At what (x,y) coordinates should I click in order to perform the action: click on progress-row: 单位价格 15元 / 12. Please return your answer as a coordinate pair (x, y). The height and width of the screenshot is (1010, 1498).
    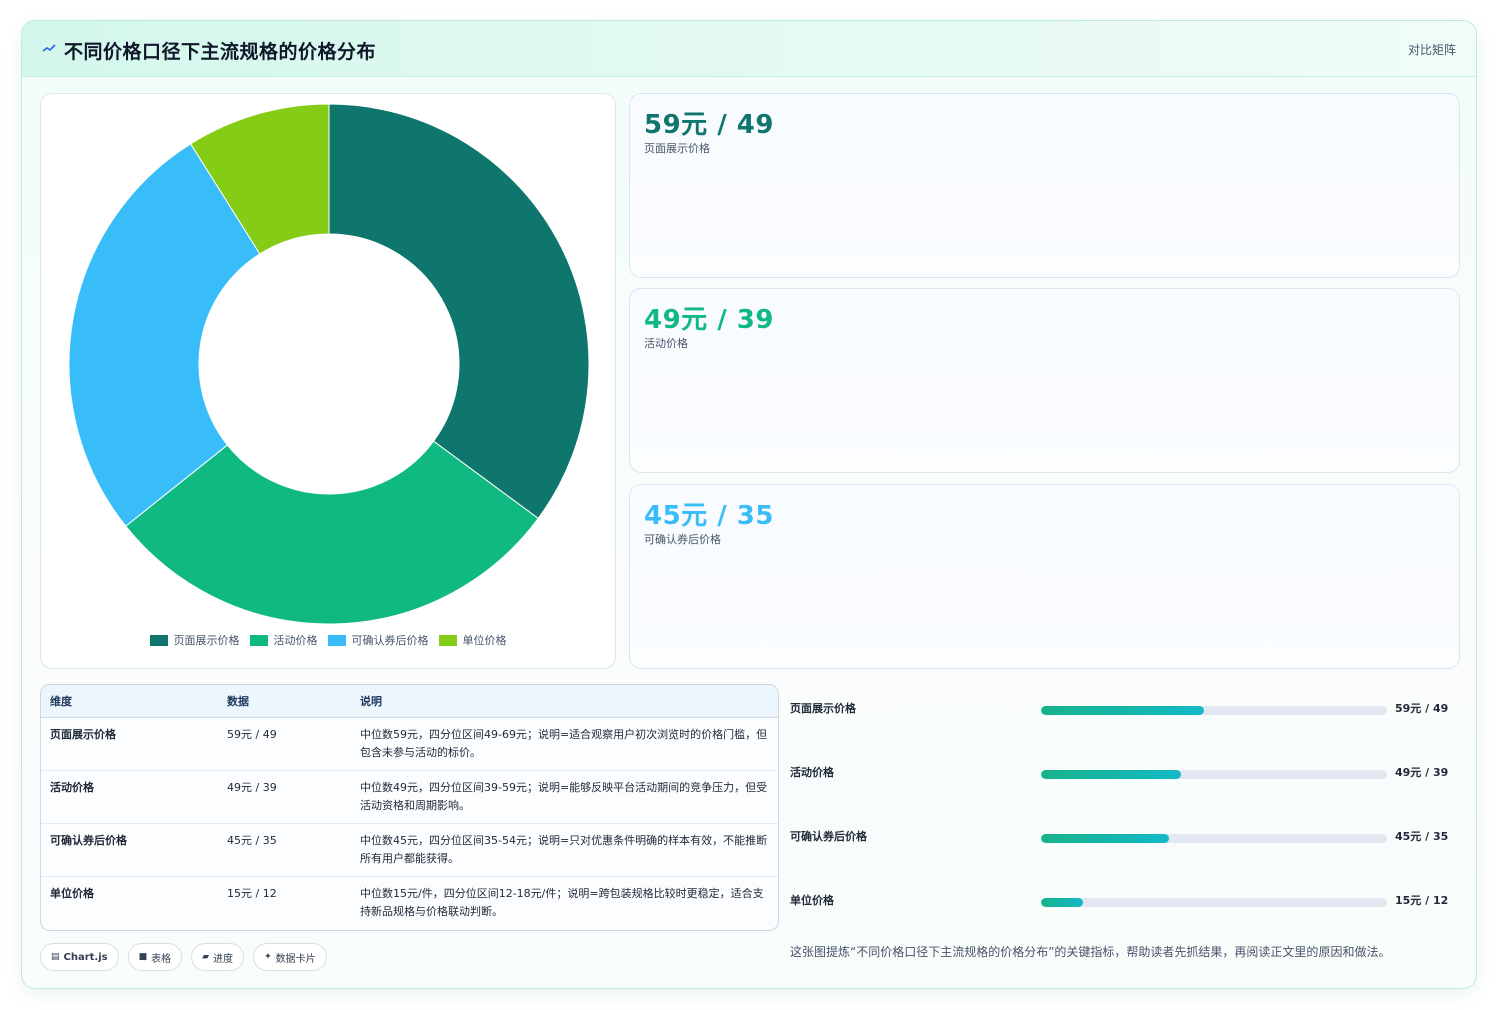
    Looking at the image, I should click on (1125, 900).